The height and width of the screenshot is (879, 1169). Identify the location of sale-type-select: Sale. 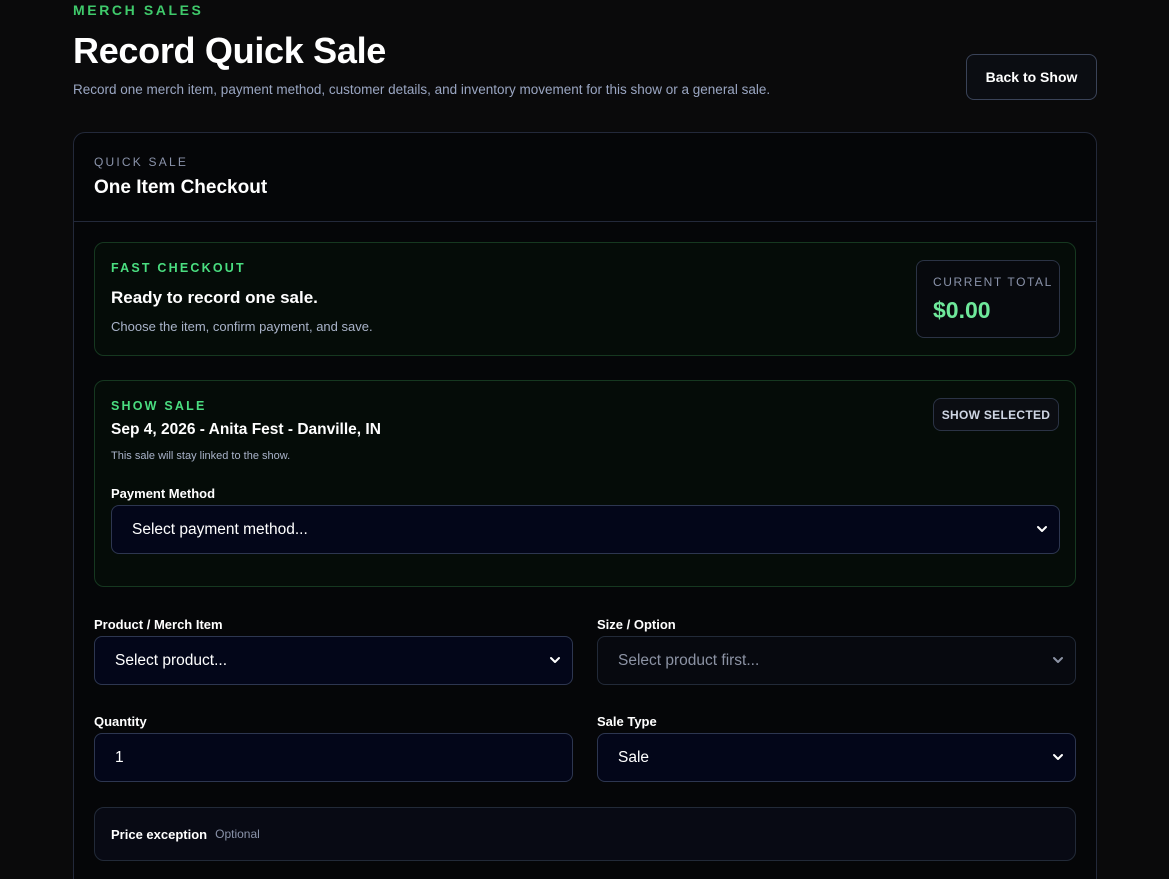
(836, 757).